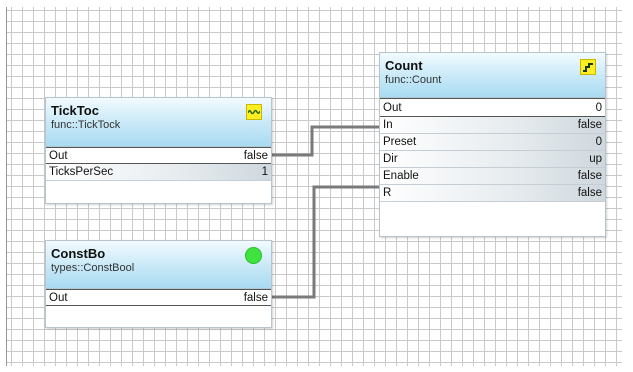  What do you see at coordinates (413, 80) in the screenshot?
I see `block-type: func::Count` at bounding box center [413, 80].